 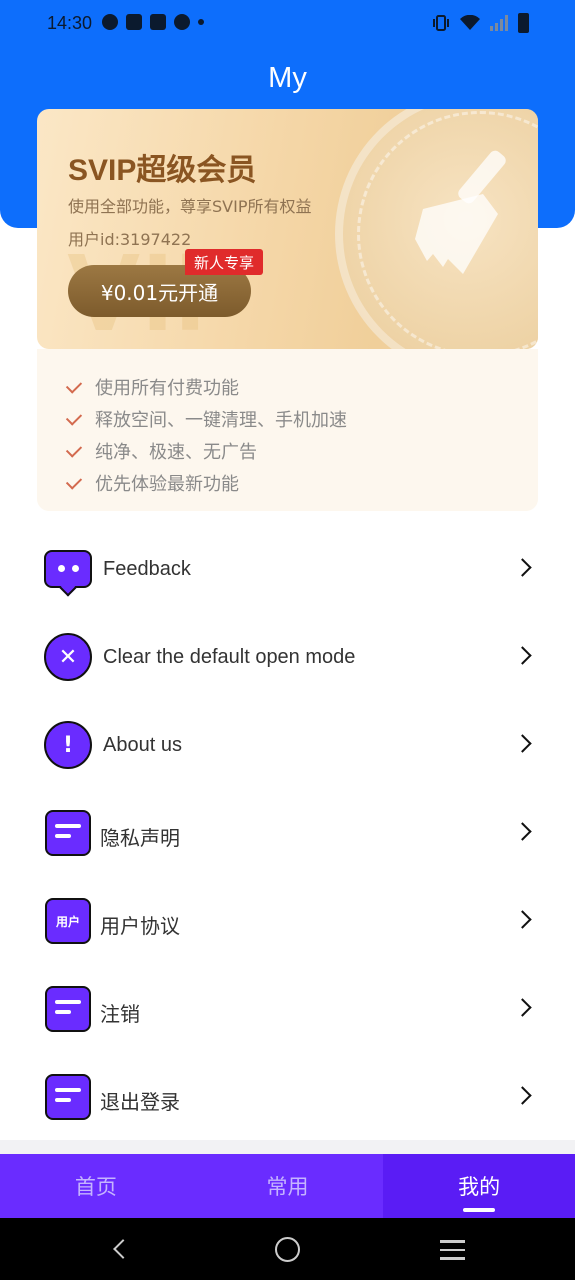 What do you see at coordinates (140, 926) in the screenshot?
I see `menu-label: 用户协议` at bounding box center [140, 926].